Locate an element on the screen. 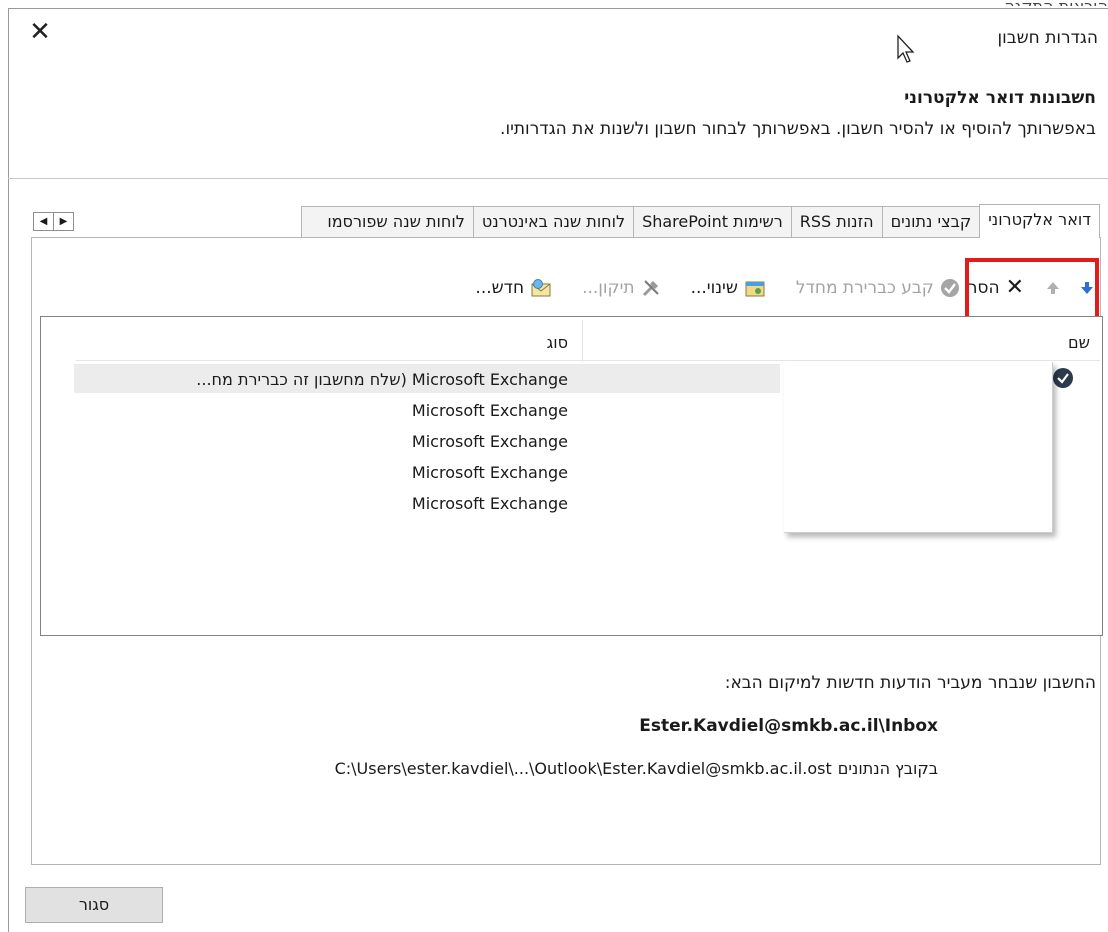  check-circle-icon is located at coordinates (949, 288).